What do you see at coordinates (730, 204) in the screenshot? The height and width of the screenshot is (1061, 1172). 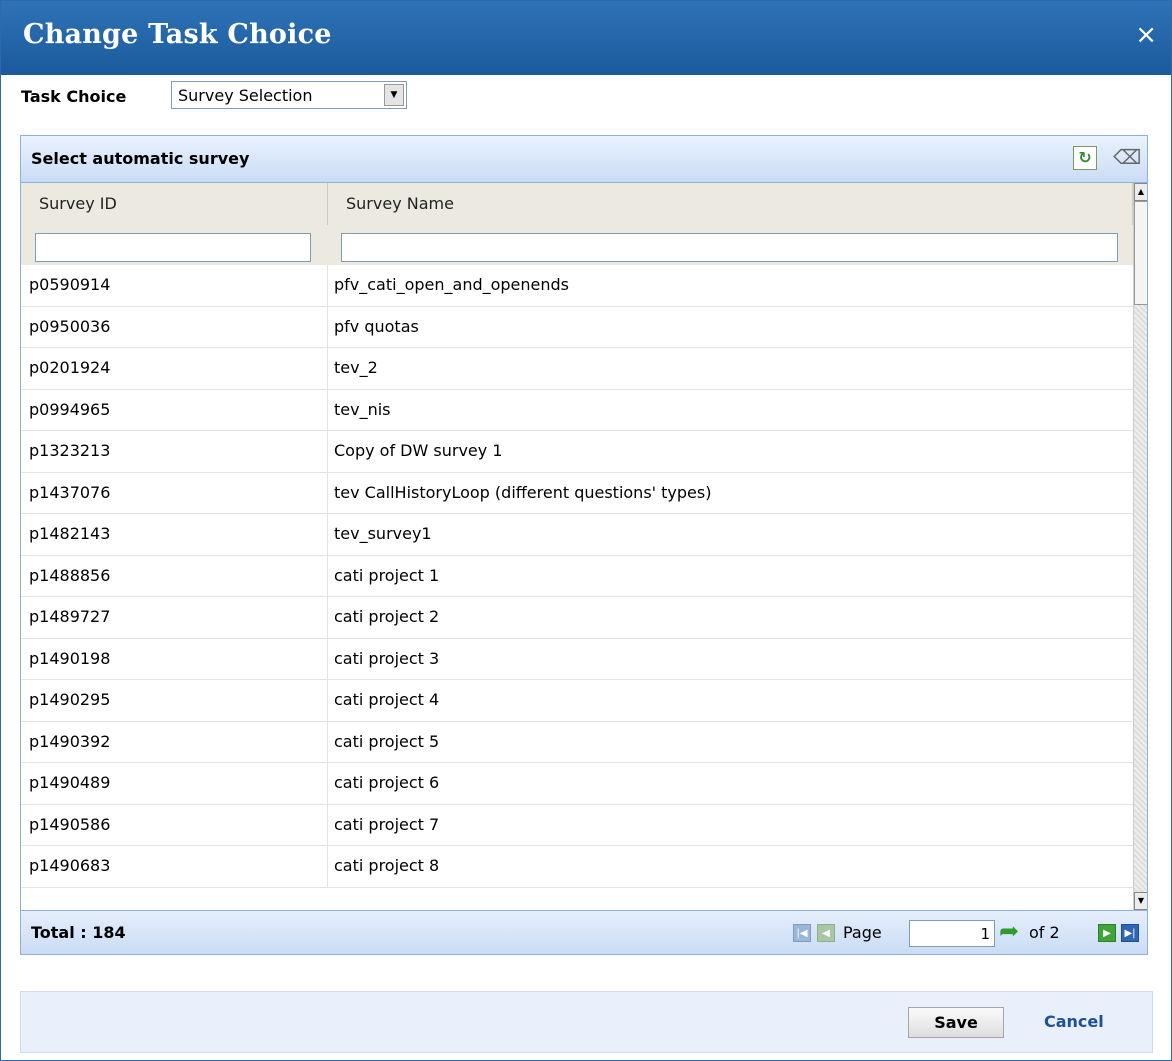 I see `column-header-survey-name: Survey Name` at bounding box center [730, 204].